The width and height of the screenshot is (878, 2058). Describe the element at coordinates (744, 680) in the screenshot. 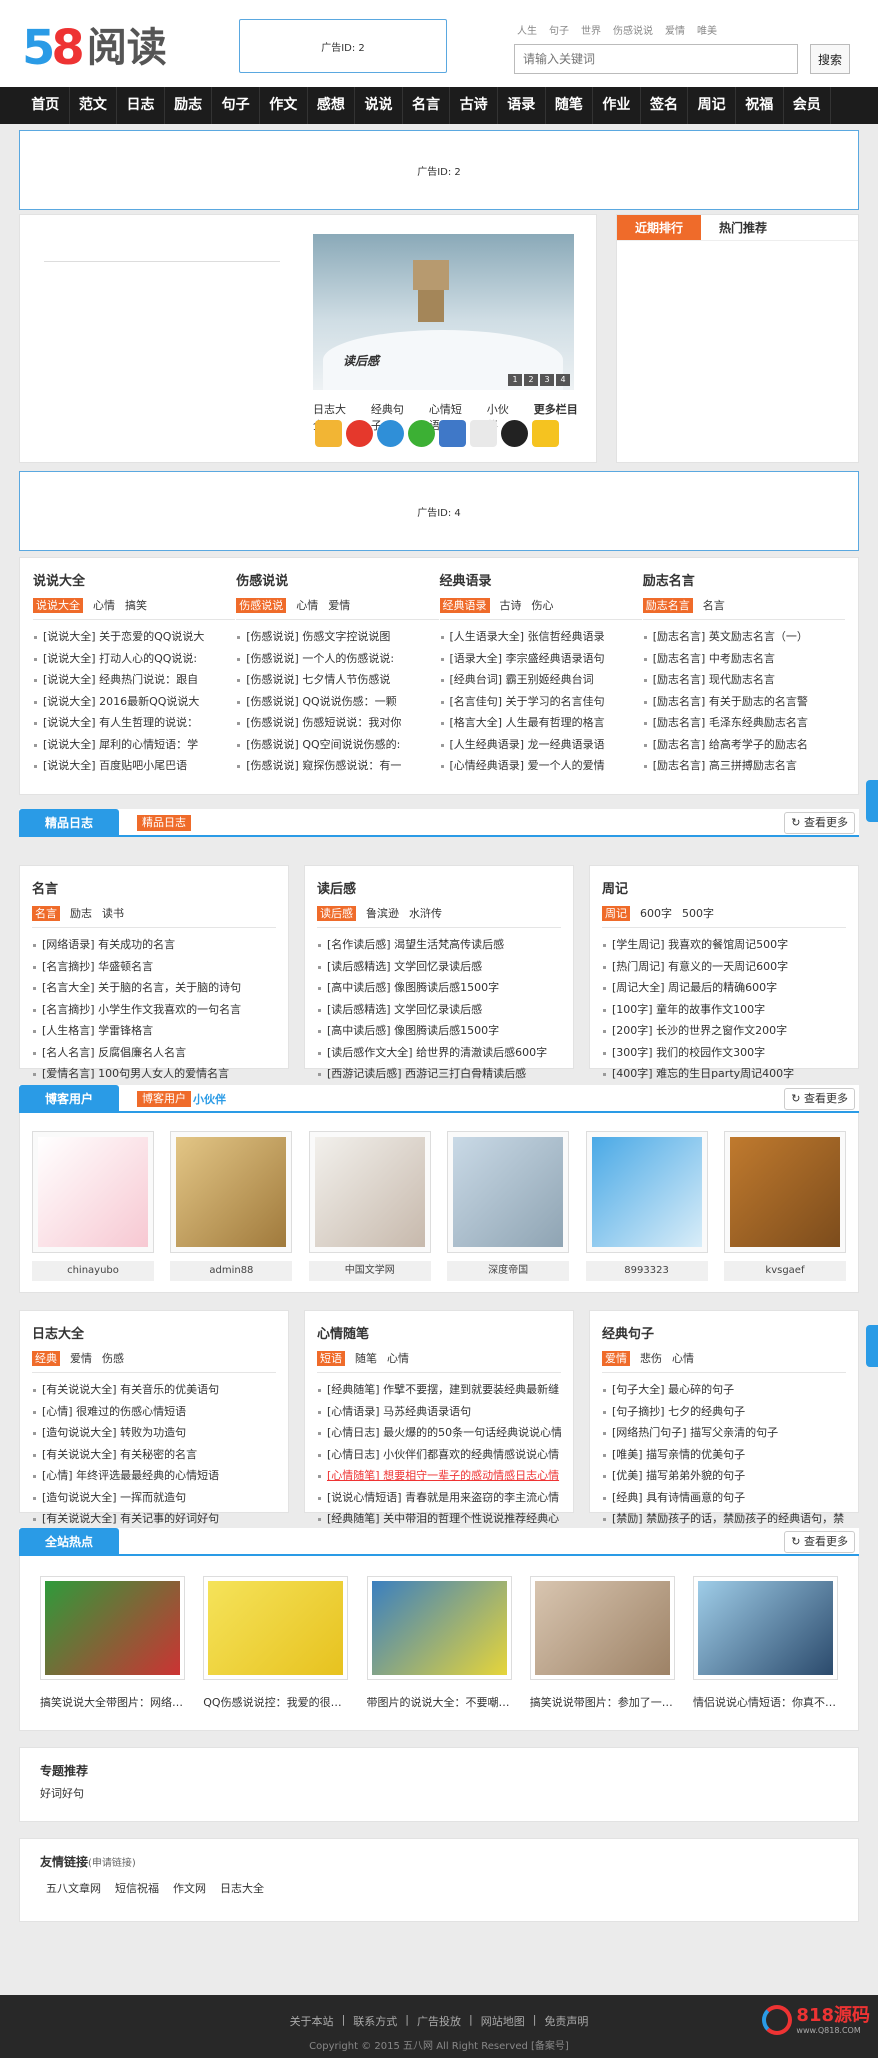

I see `list-item: [励志名言] 现代励志名言` at that location.